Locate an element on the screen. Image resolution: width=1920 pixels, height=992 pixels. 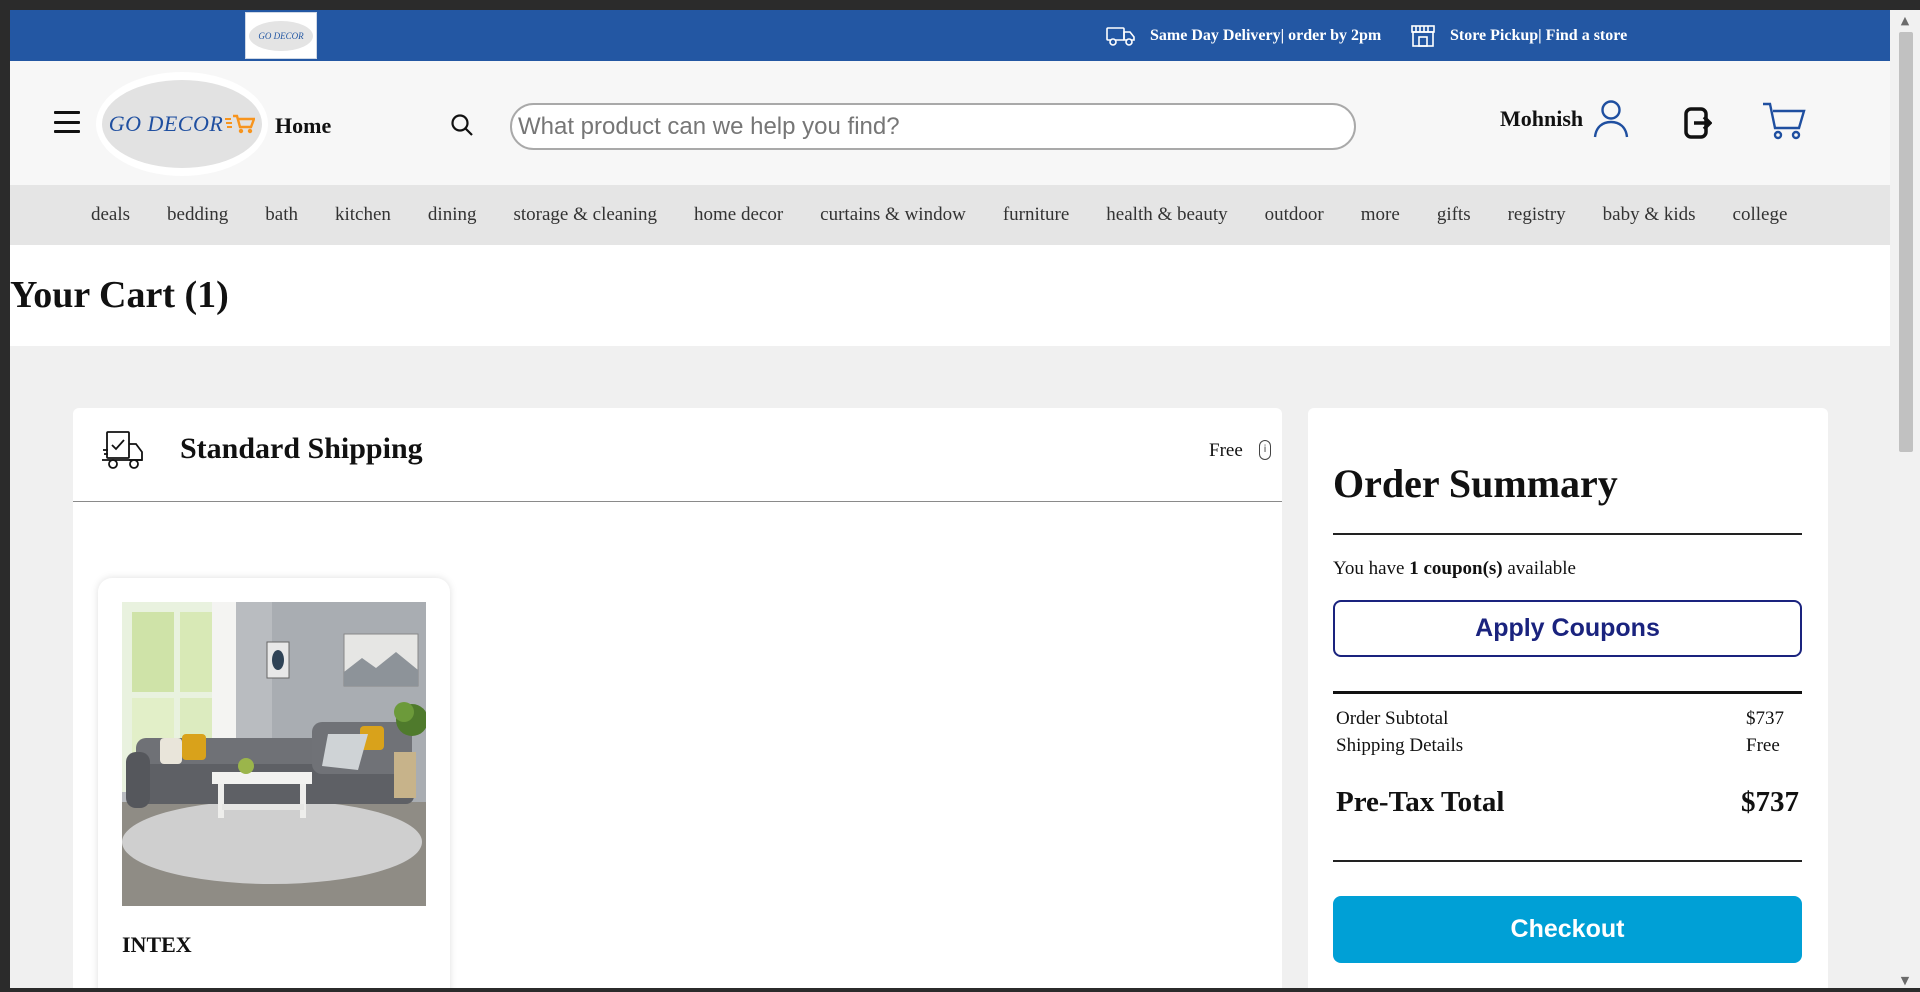
living-room-sofa-image is located at coordinates (274, 754).